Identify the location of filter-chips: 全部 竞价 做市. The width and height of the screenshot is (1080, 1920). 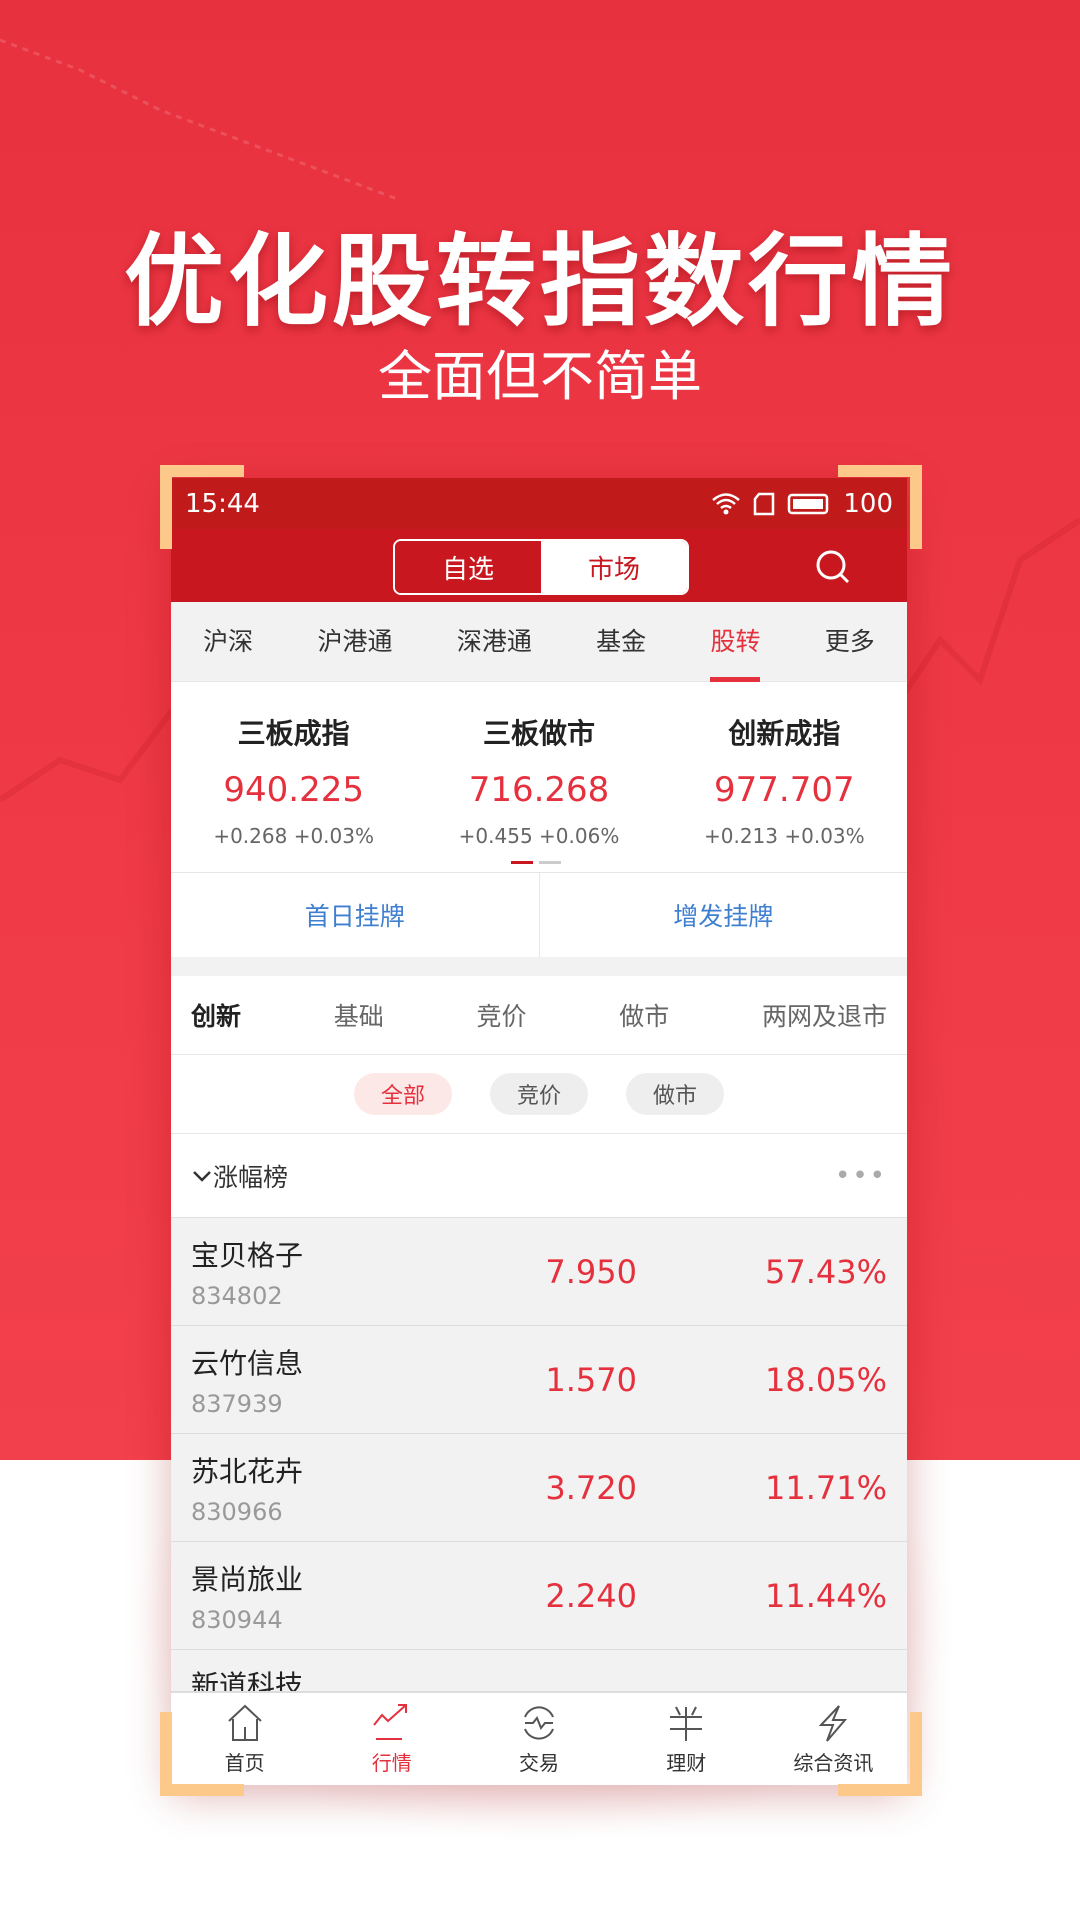
(539, 1094).